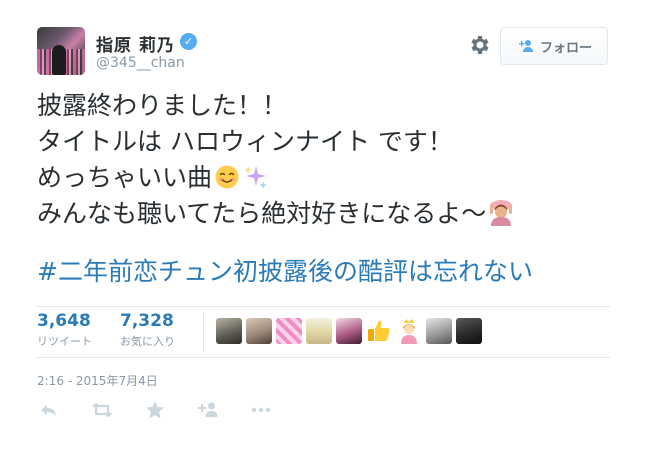 The width and height of the screenshot is (650, 455). Describe the element at coordinates (64, 321) in the screenshot. I see `retweet-count-number: 3,648` at that location.